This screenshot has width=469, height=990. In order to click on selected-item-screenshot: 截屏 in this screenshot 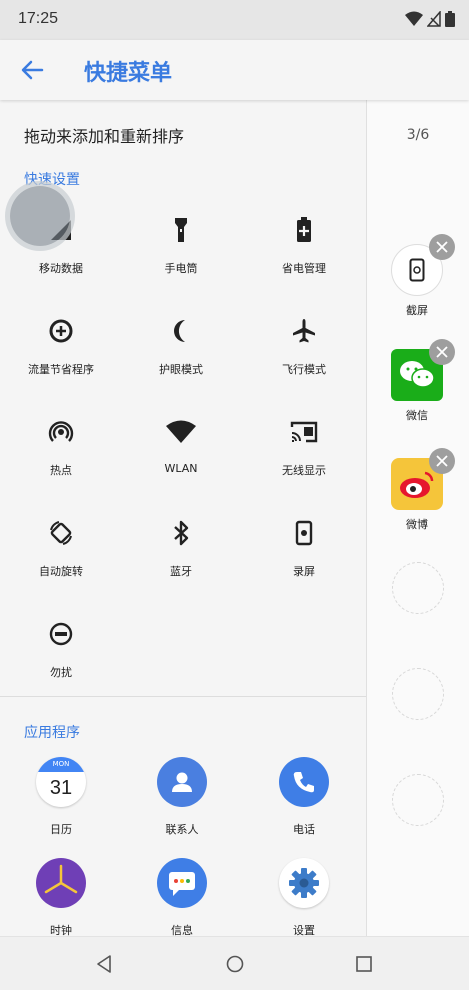, I will do `click(417, 276)`.